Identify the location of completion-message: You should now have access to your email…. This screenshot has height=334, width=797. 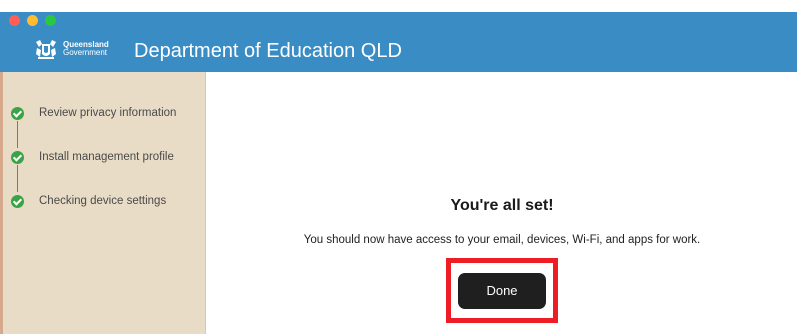
(502, 240).